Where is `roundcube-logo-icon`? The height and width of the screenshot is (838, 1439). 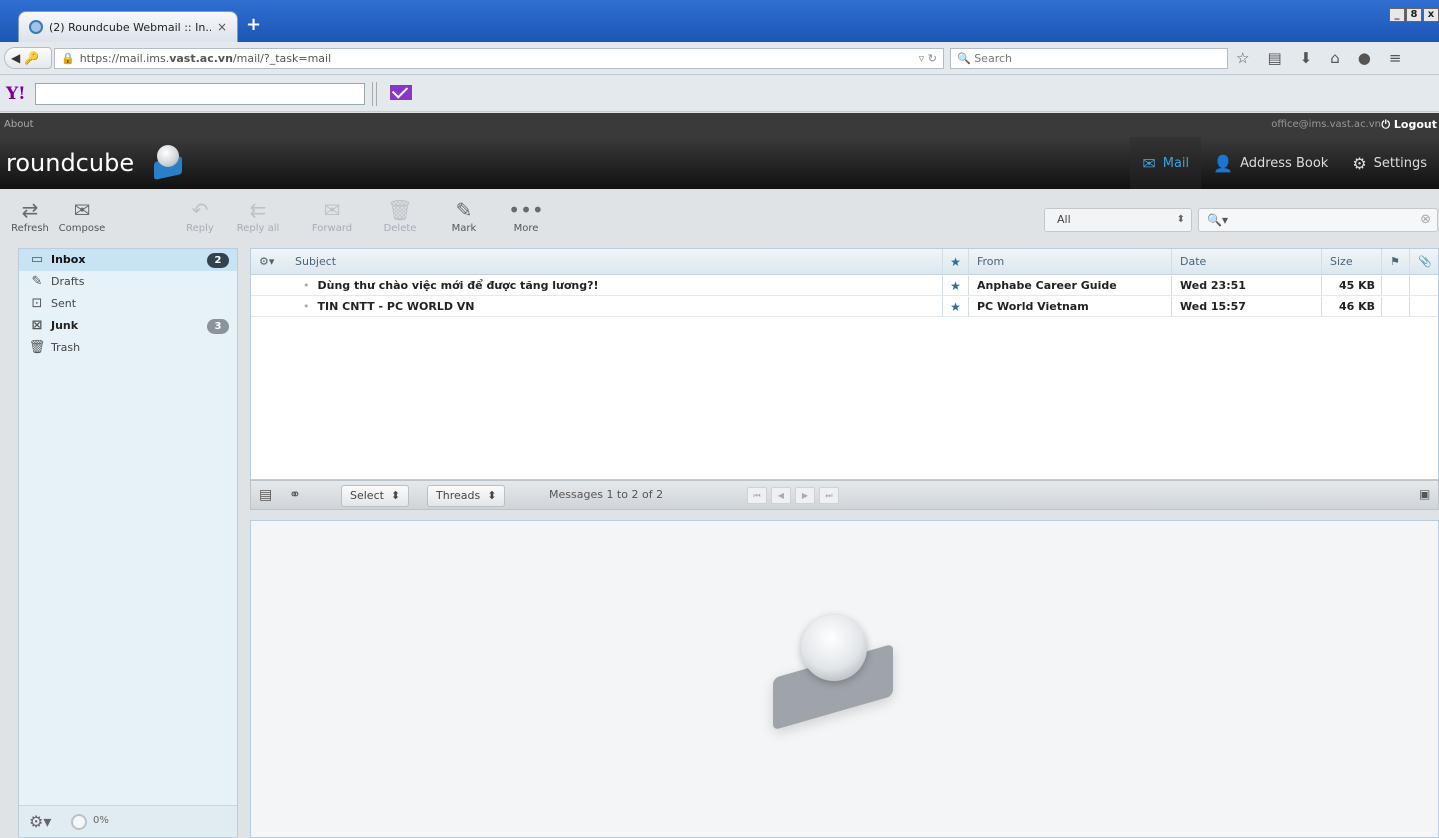
roundcube-logo-icon is located at coordinates (168, 162).